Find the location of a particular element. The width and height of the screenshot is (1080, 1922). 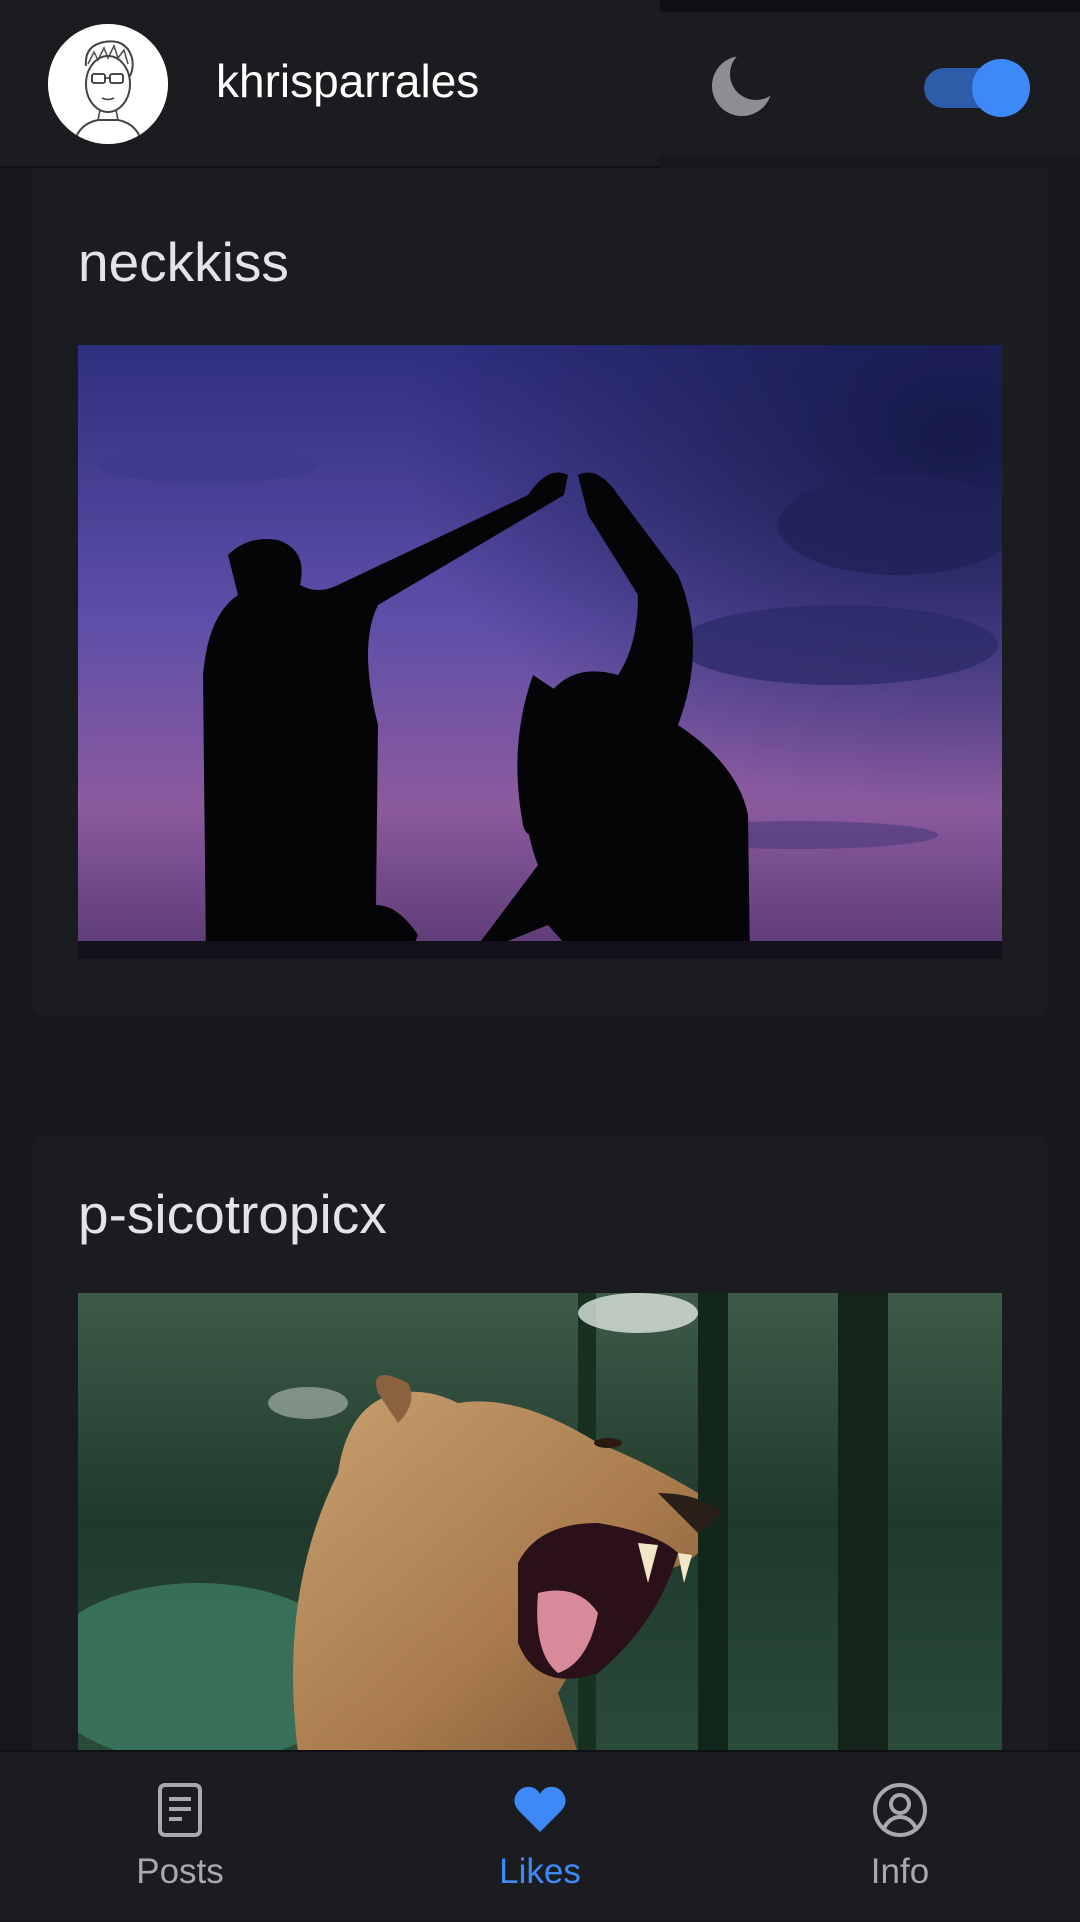

username-label: khrisparrales is located at coordinates (348, 81).